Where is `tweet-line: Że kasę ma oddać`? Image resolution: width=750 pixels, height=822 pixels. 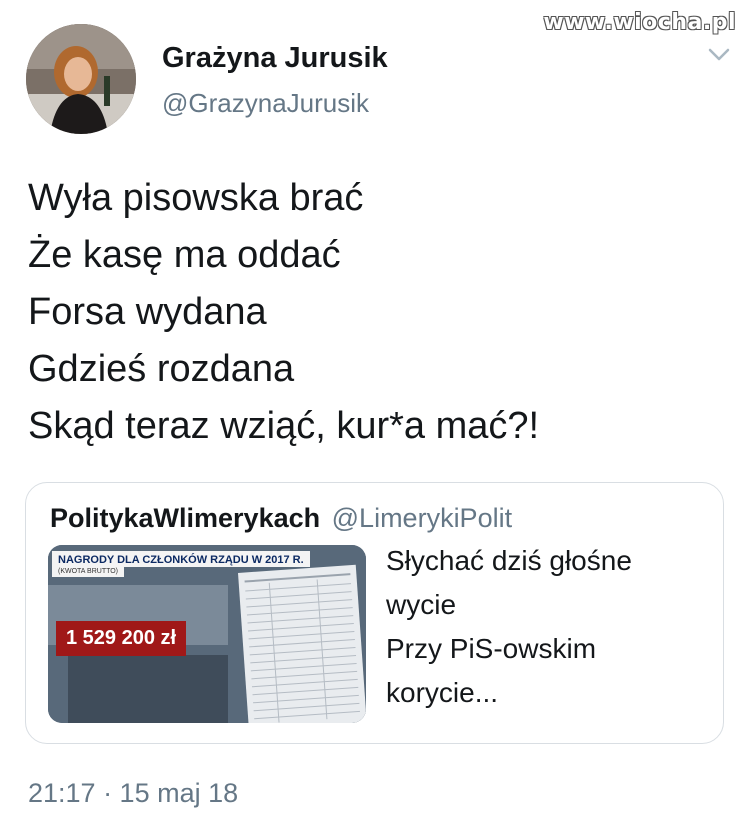
tweet-line: Że kasę ma oddać is located at coordinates (184, 255).